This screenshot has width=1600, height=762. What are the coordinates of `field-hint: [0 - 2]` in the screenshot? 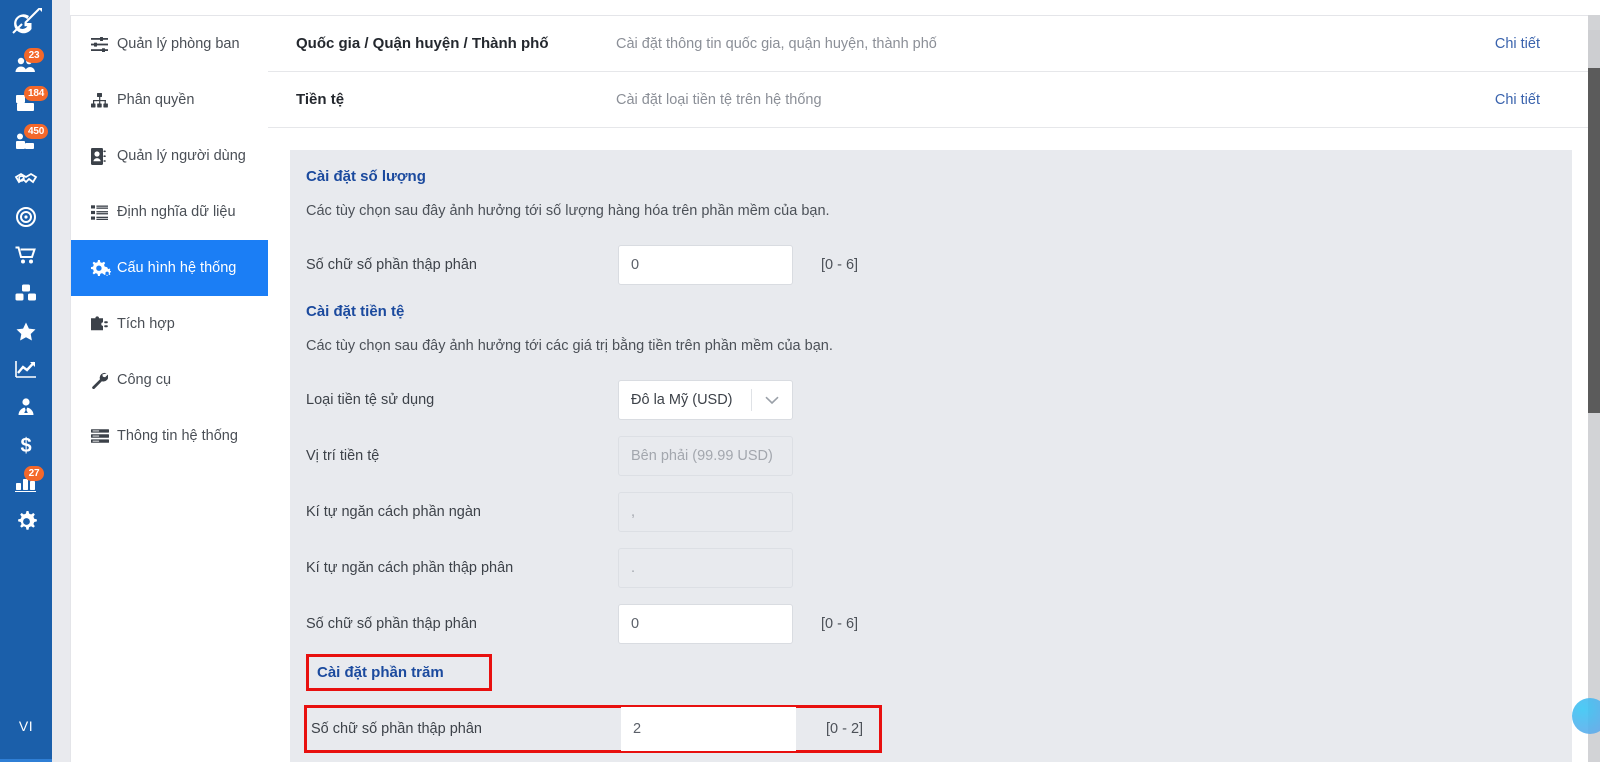 It's located at (845, 729).